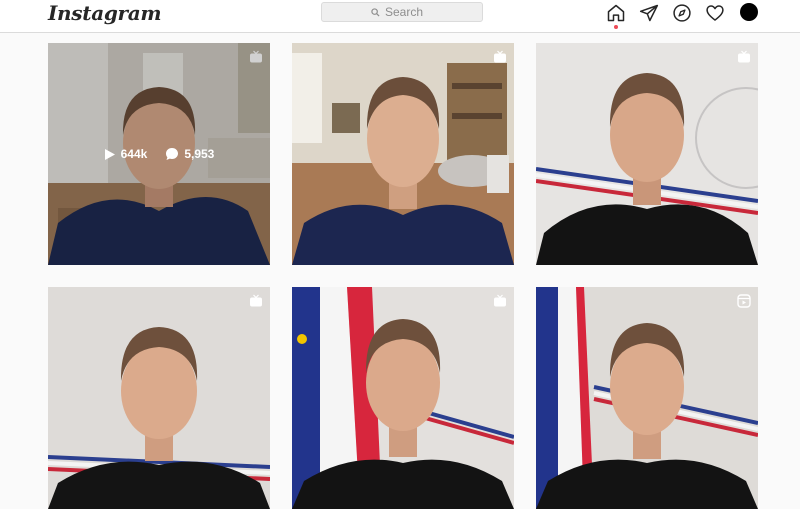  Describe the element at coordinates (109, 154) in the screenshot. I see `play-icon` at that location.